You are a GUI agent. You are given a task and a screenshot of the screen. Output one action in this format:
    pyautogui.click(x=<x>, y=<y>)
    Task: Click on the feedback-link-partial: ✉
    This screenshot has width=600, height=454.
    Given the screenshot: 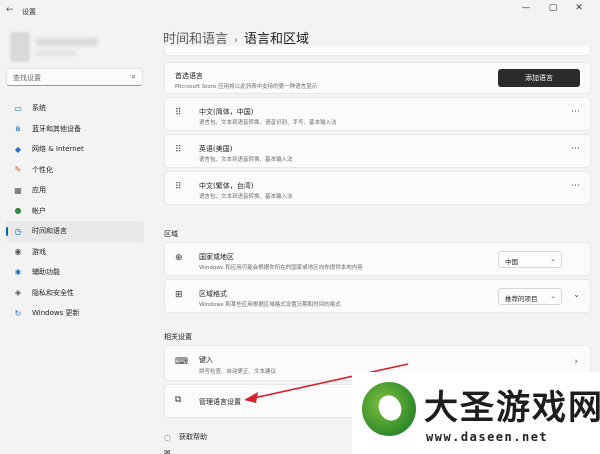 What is the action you would take?
    pyautogui.click(x=171, y=451)
    